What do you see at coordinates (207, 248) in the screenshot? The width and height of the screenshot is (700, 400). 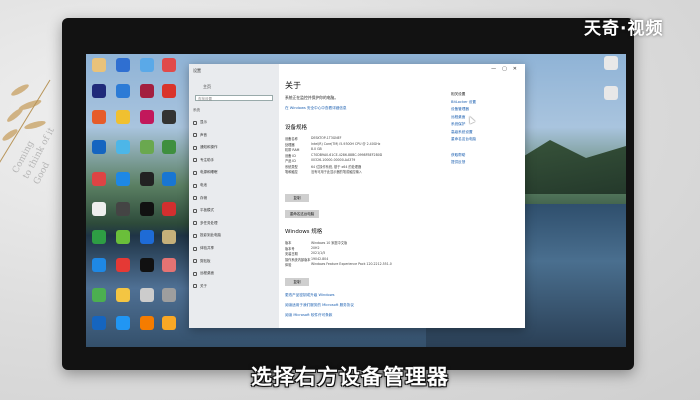 I see `nav-item-label: 体验共享` at bounding box center [207, 248].